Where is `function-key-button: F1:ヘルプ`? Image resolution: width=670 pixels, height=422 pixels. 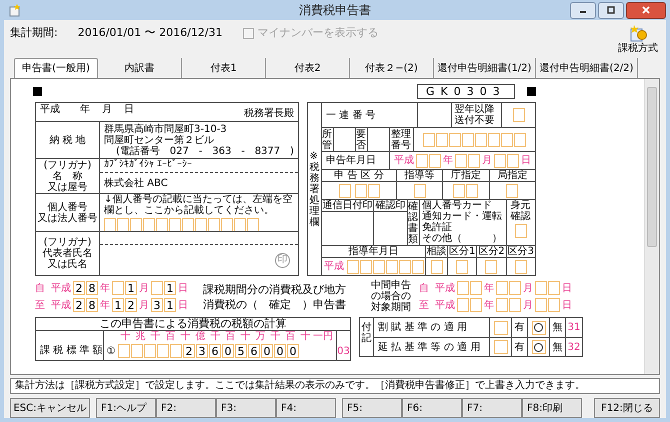
function-key-button: F1:ヘルプ is located at coordinates (126, 408).